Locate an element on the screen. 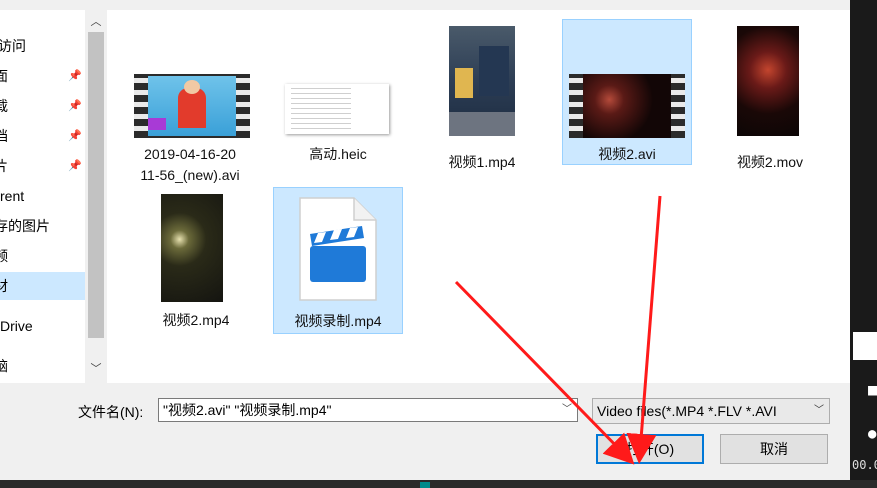 This screenshot has height=488, width=877. file-name: 2019-04-16-20 is located at coordinates (190, 154).